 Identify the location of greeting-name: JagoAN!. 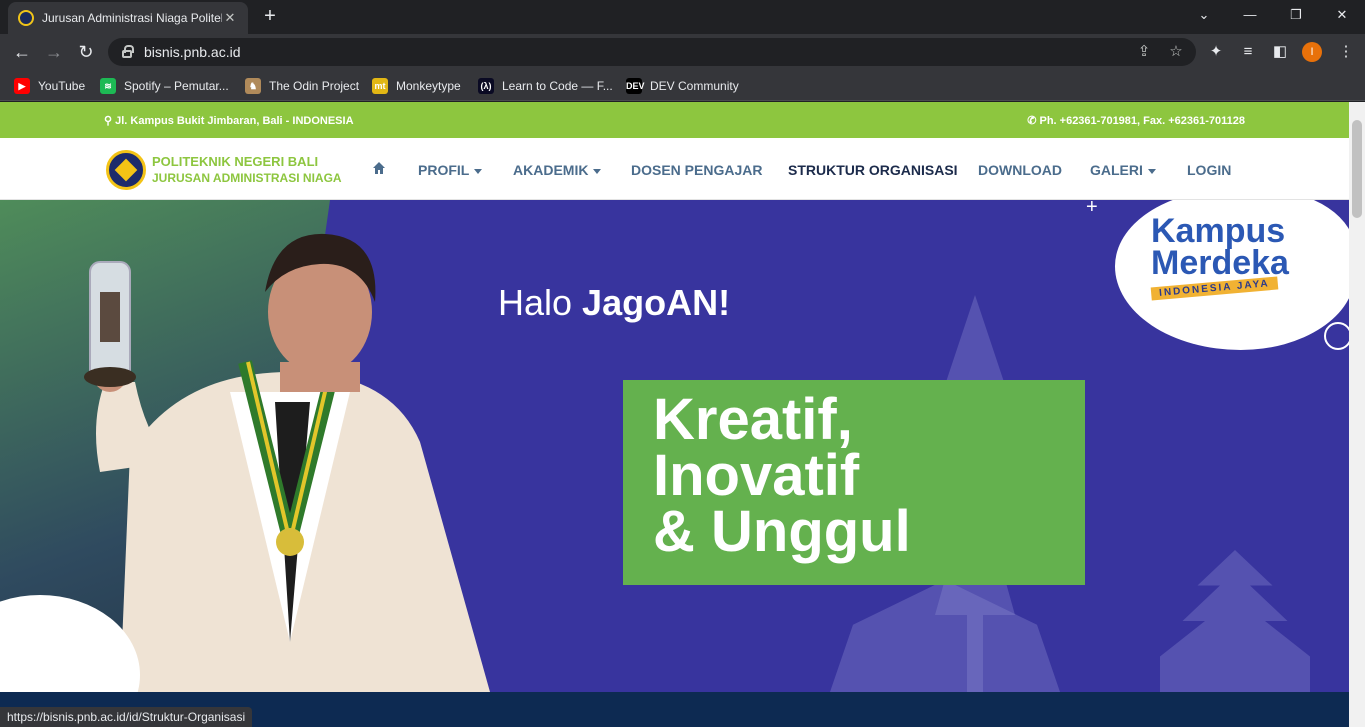
(656, 302).